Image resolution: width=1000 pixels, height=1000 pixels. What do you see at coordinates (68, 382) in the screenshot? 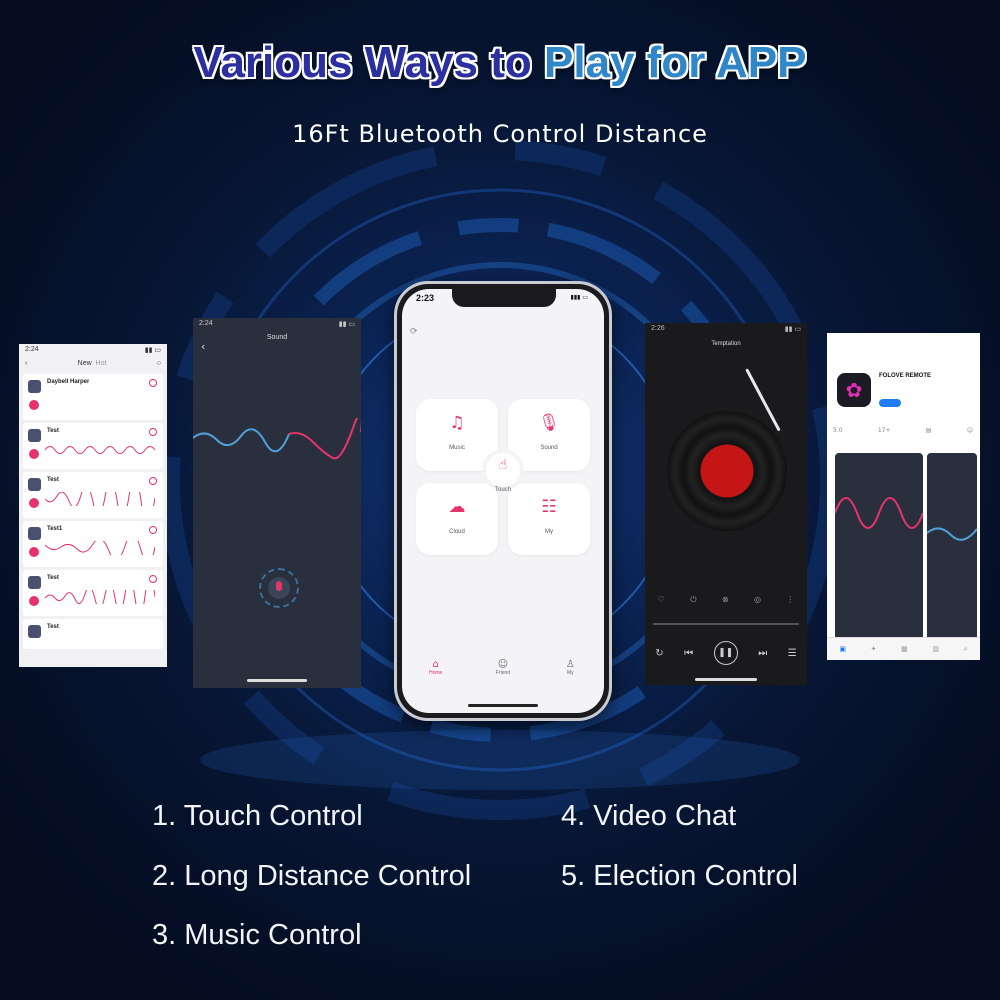
I see `item-name: Daybell Harper` at bounding box center [68, 382].